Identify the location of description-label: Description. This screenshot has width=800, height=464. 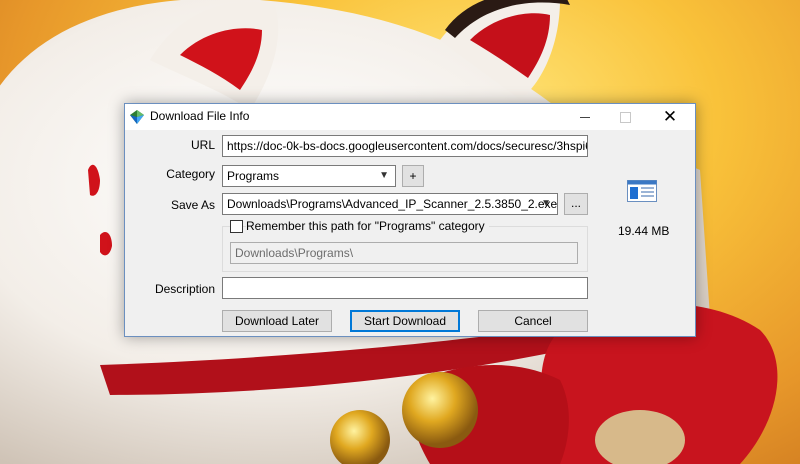
(184, 289).